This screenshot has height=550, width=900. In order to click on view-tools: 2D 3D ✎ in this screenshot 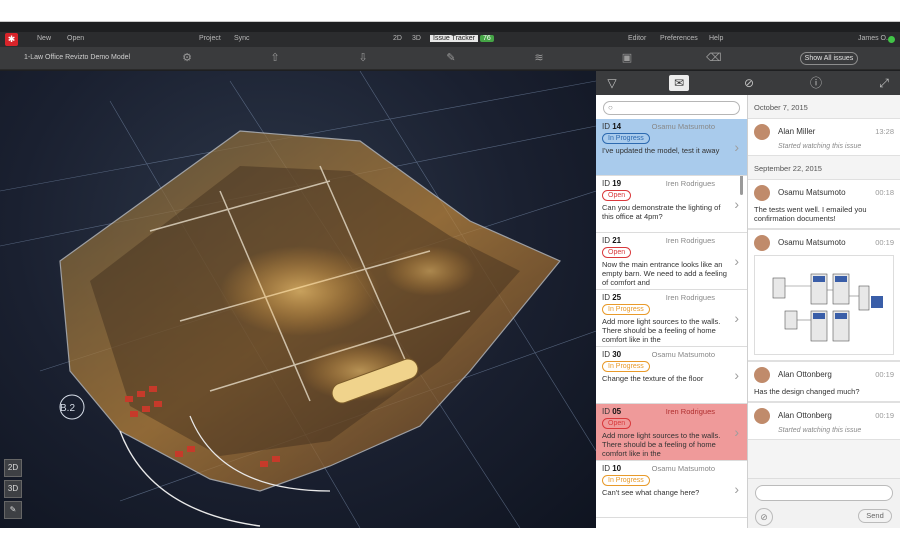, I will do `click(13, 490)`.